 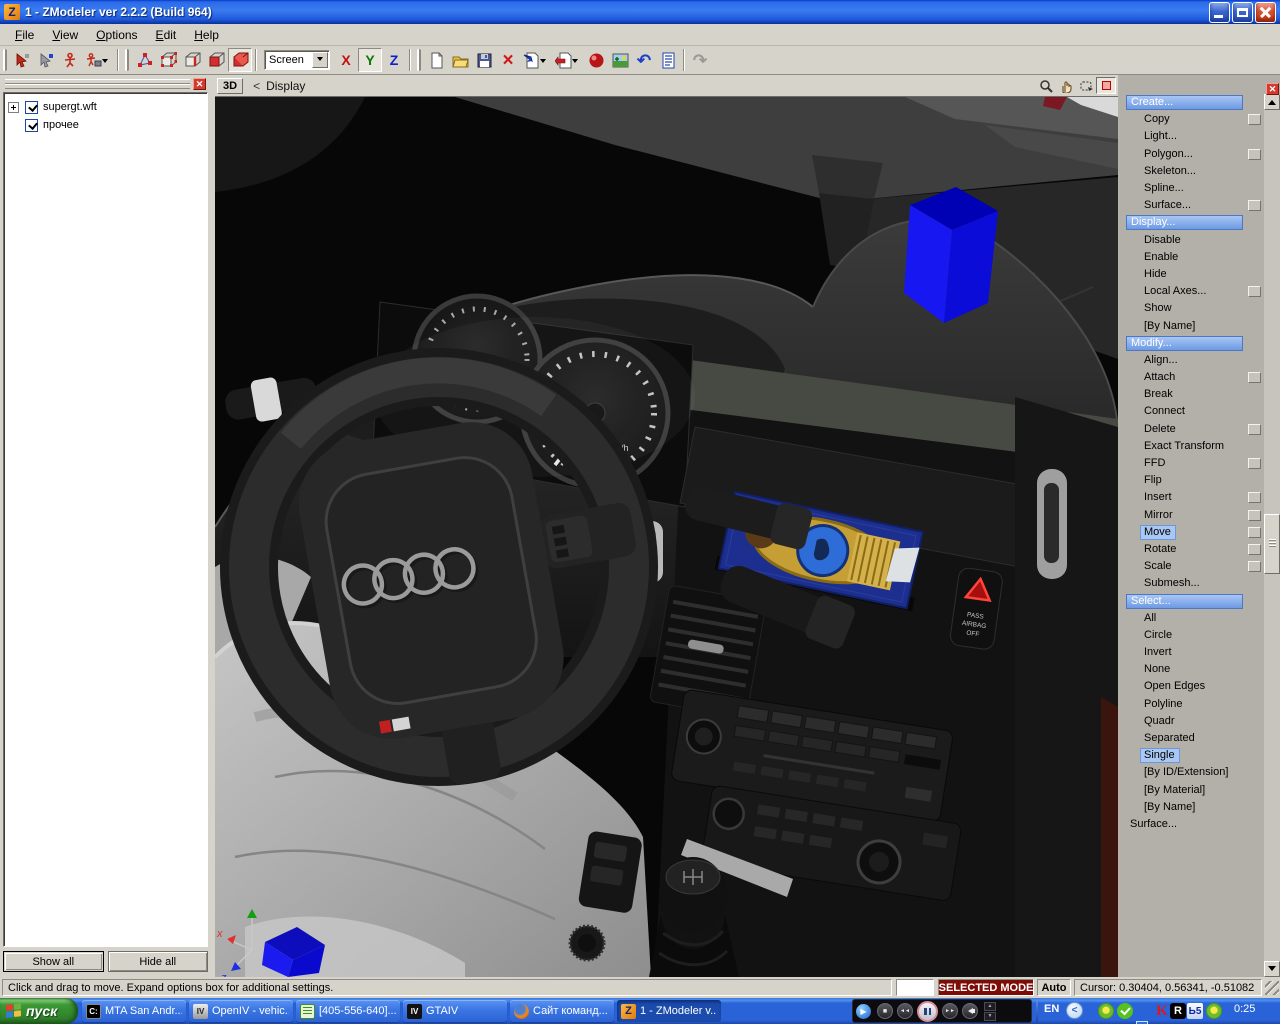 I want to click on command-row: Connect, so click(x=1192, y=411).